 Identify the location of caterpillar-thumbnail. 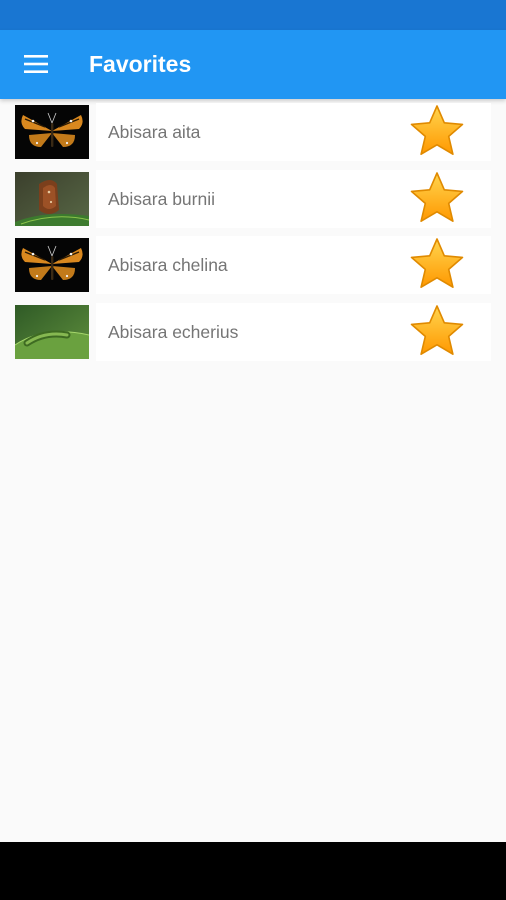
(52, 331).